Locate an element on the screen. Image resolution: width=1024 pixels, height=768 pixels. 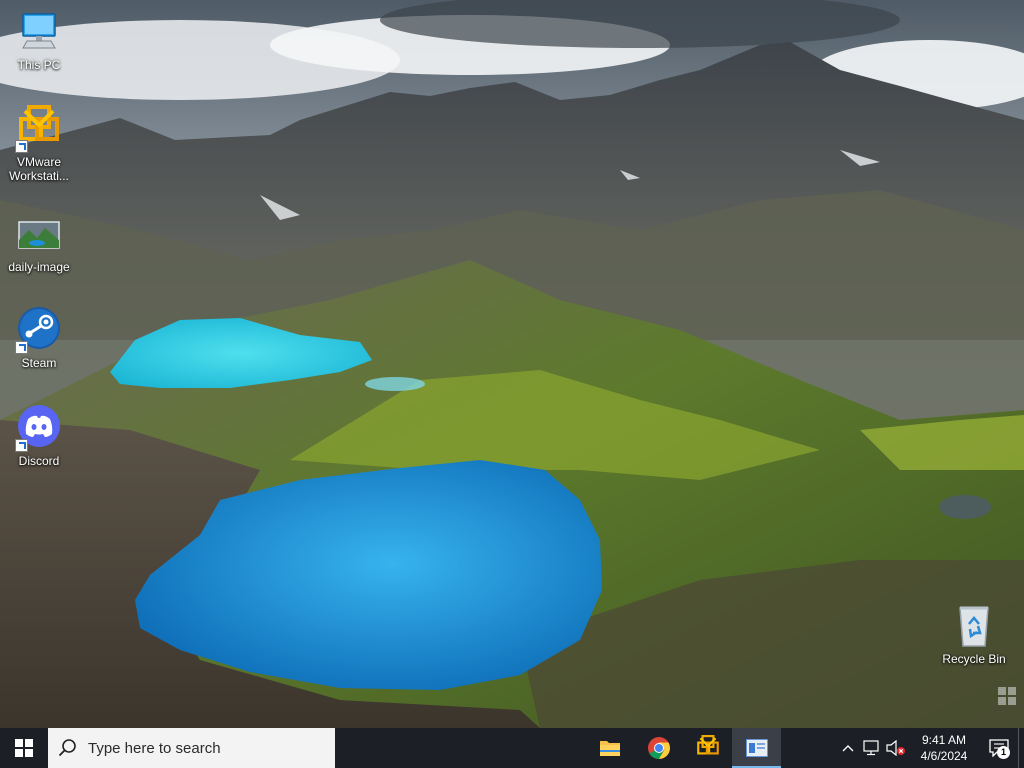
chrome-icon is located at coordinates (658, 748).